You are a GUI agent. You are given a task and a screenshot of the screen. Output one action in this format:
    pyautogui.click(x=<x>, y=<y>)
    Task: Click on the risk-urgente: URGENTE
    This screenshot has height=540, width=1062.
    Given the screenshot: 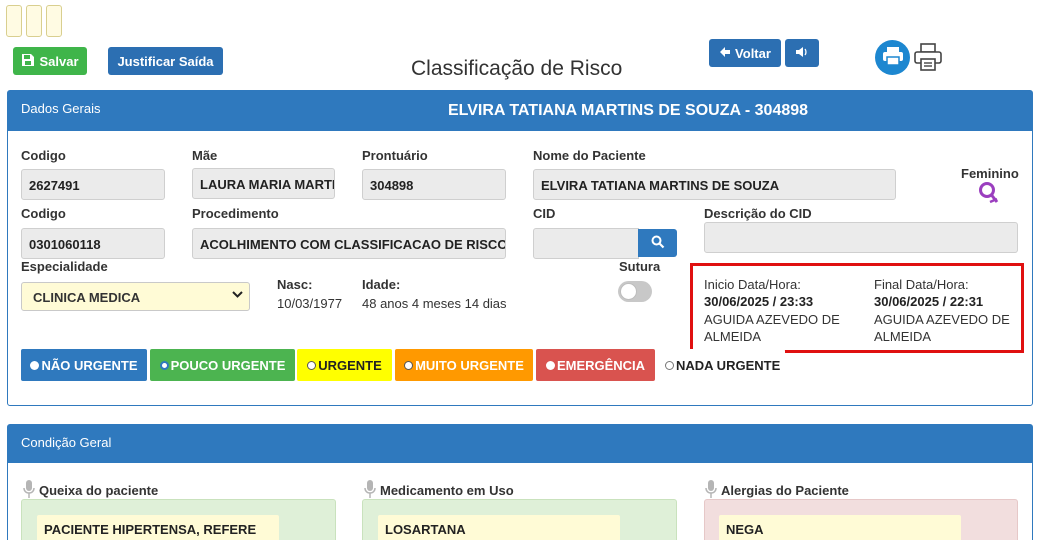 What is the action you would take?
    pyautogui.click(x=344, y=365)
    